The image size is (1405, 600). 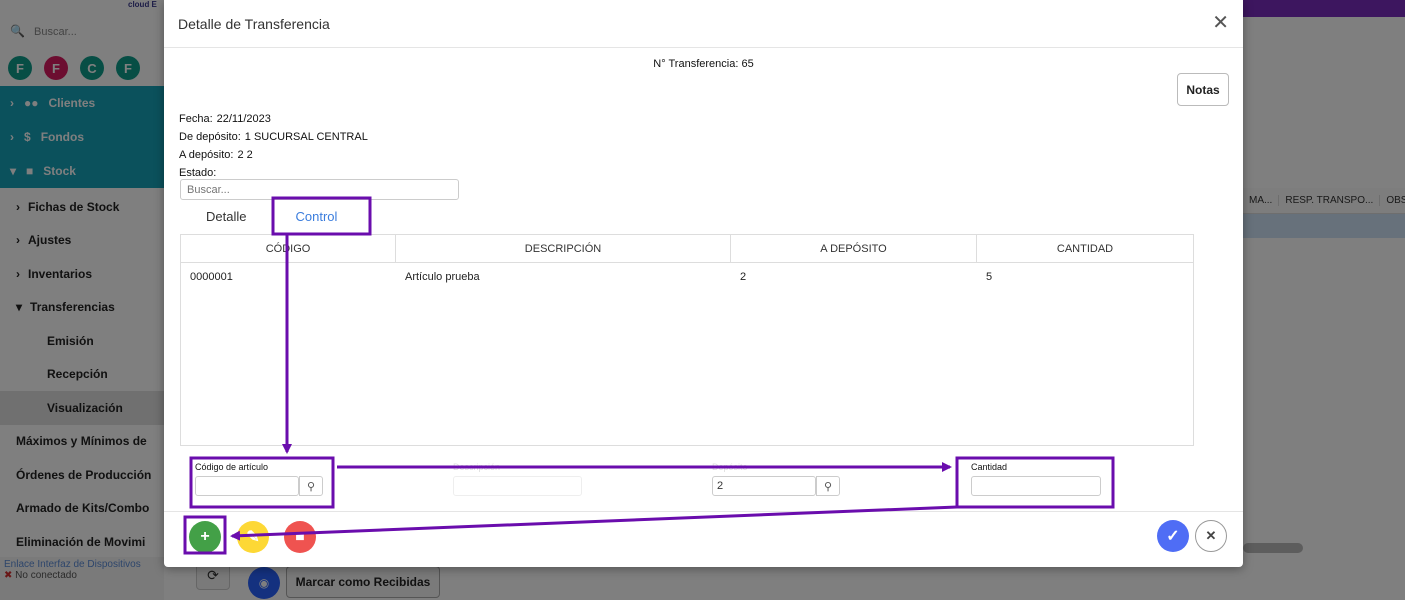 I want to click on cancel-button: ✕, so click(x=1211, y=536).